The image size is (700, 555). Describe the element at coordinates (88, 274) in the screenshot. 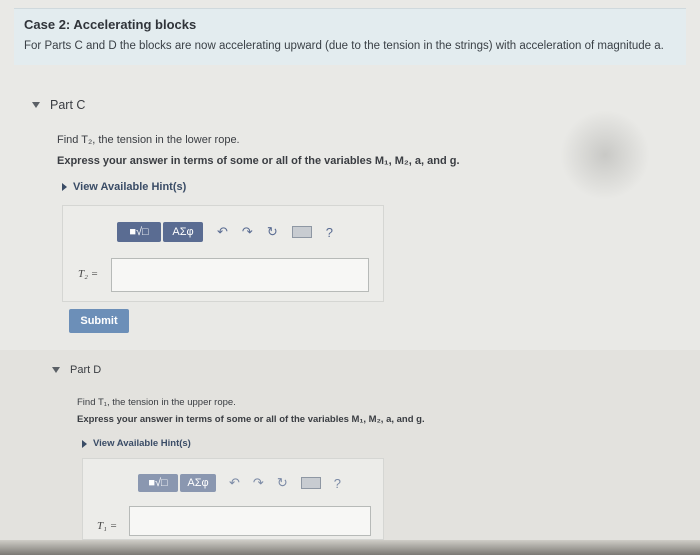

I see `part-c-variable-label: T₂ =` at that location.